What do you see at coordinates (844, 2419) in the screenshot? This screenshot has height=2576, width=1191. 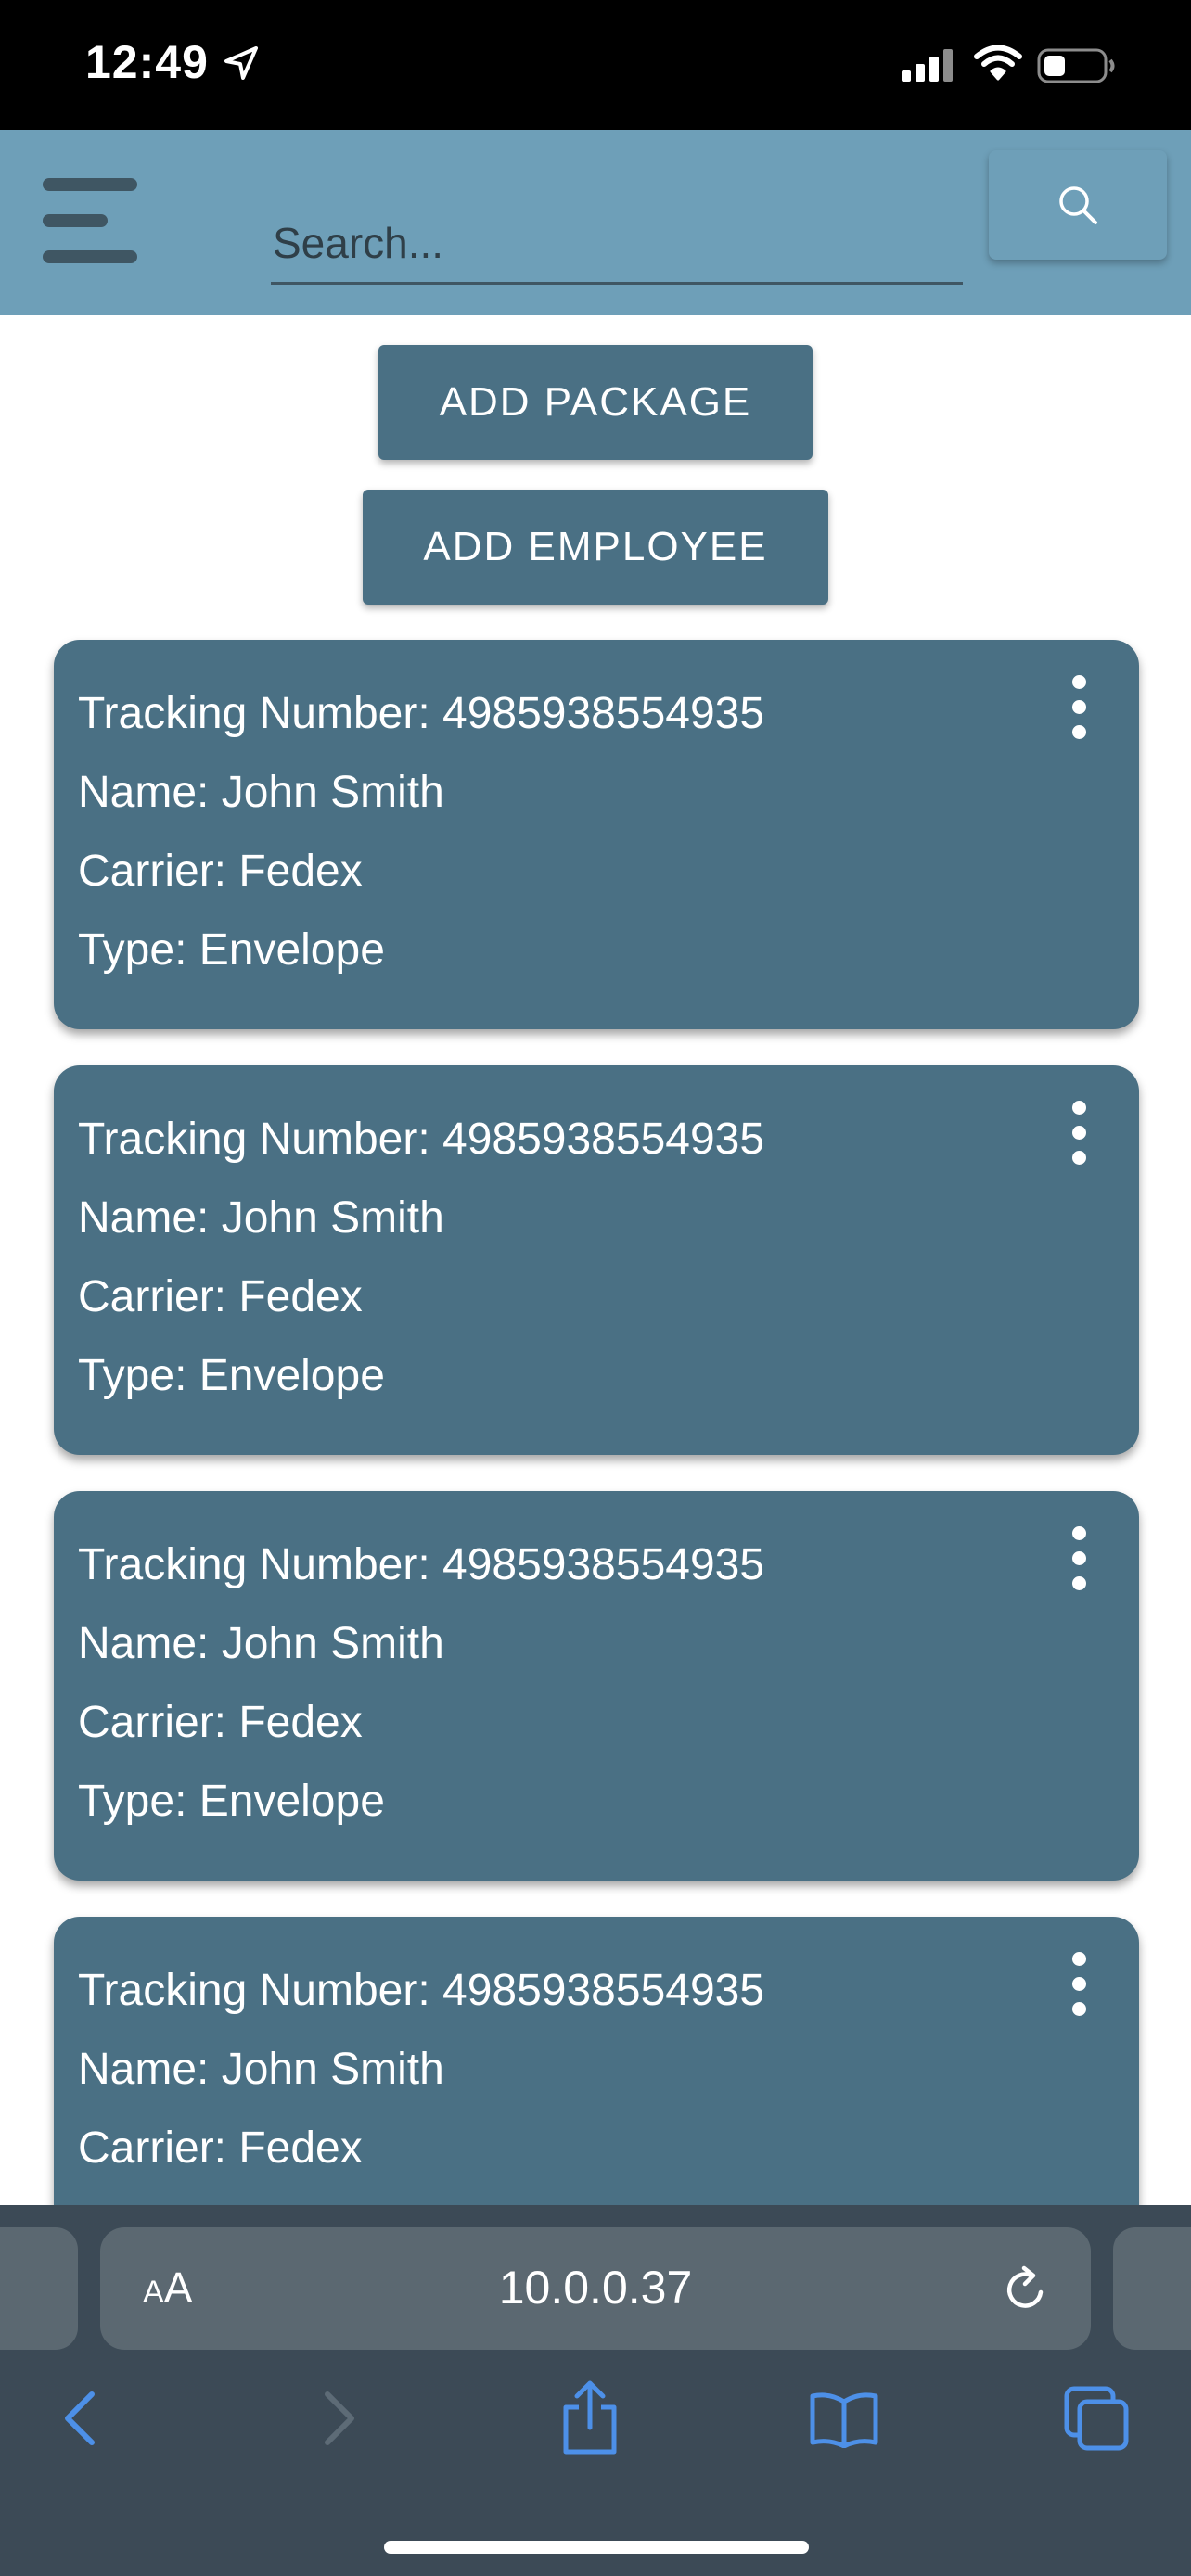 I see `bookmarks-icon` at bounding box center [844, 2419].